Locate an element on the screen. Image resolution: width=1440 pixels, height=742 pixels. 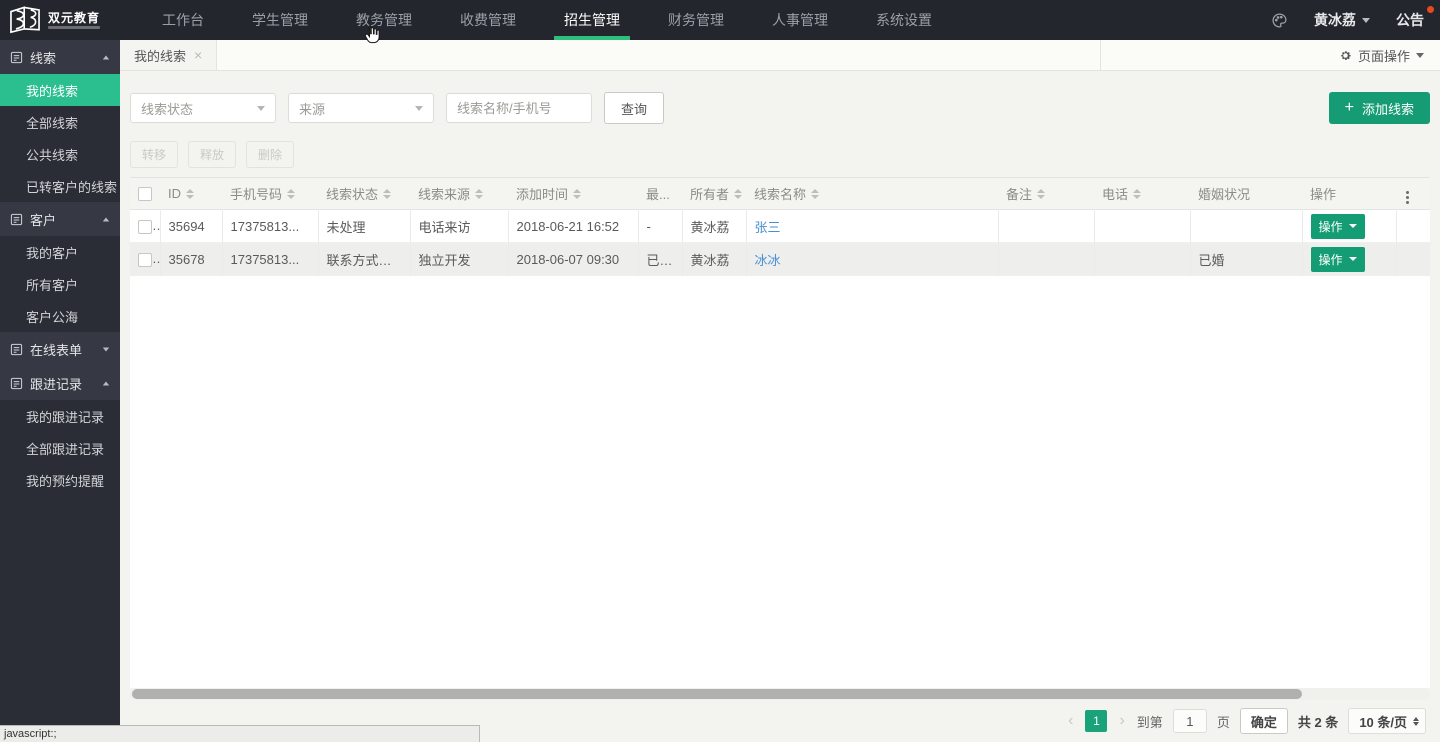
nav-item: 教务管理 is located at coordinates (384, 20).